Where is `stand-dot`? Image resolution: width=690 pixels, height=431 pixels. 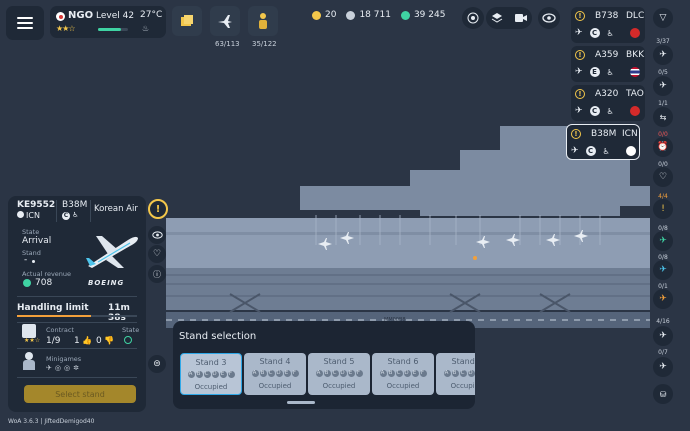 stand-dot is located at coordinates (33, 261).